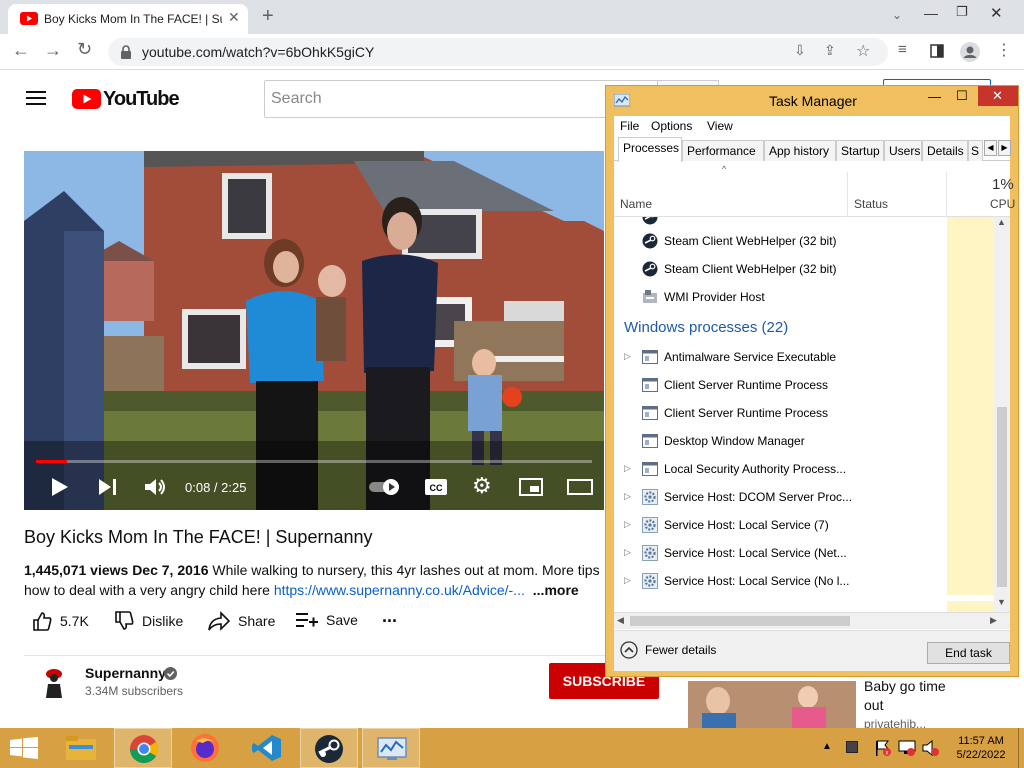 The image size is (1024, 768). Describe the element at coordinates (830, 50) in the screenshot. I see `share-page-icon: ⇪` at that location.